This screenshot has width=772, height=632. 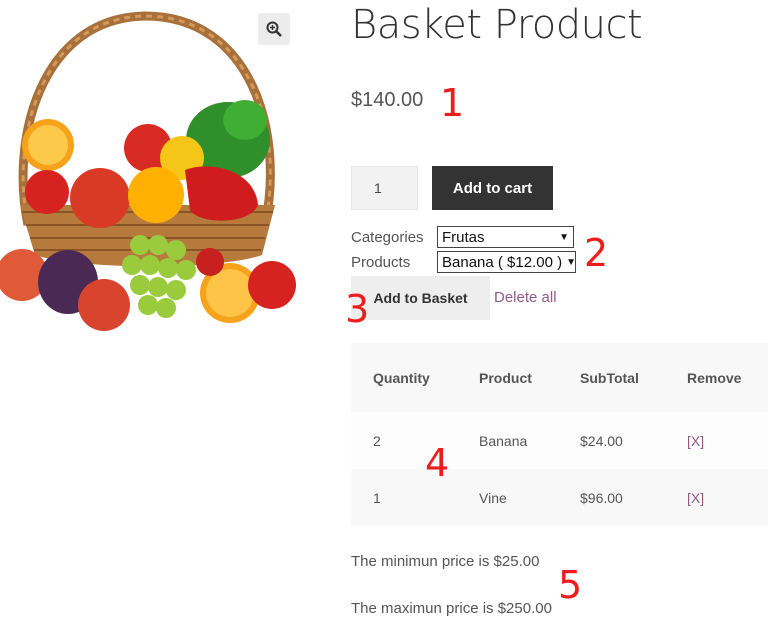 What do you see at coordinates (502, 262) in the screenshot?
I see `products-select-value: Banana ( $12.00 )` at bounding box center [502, 262].